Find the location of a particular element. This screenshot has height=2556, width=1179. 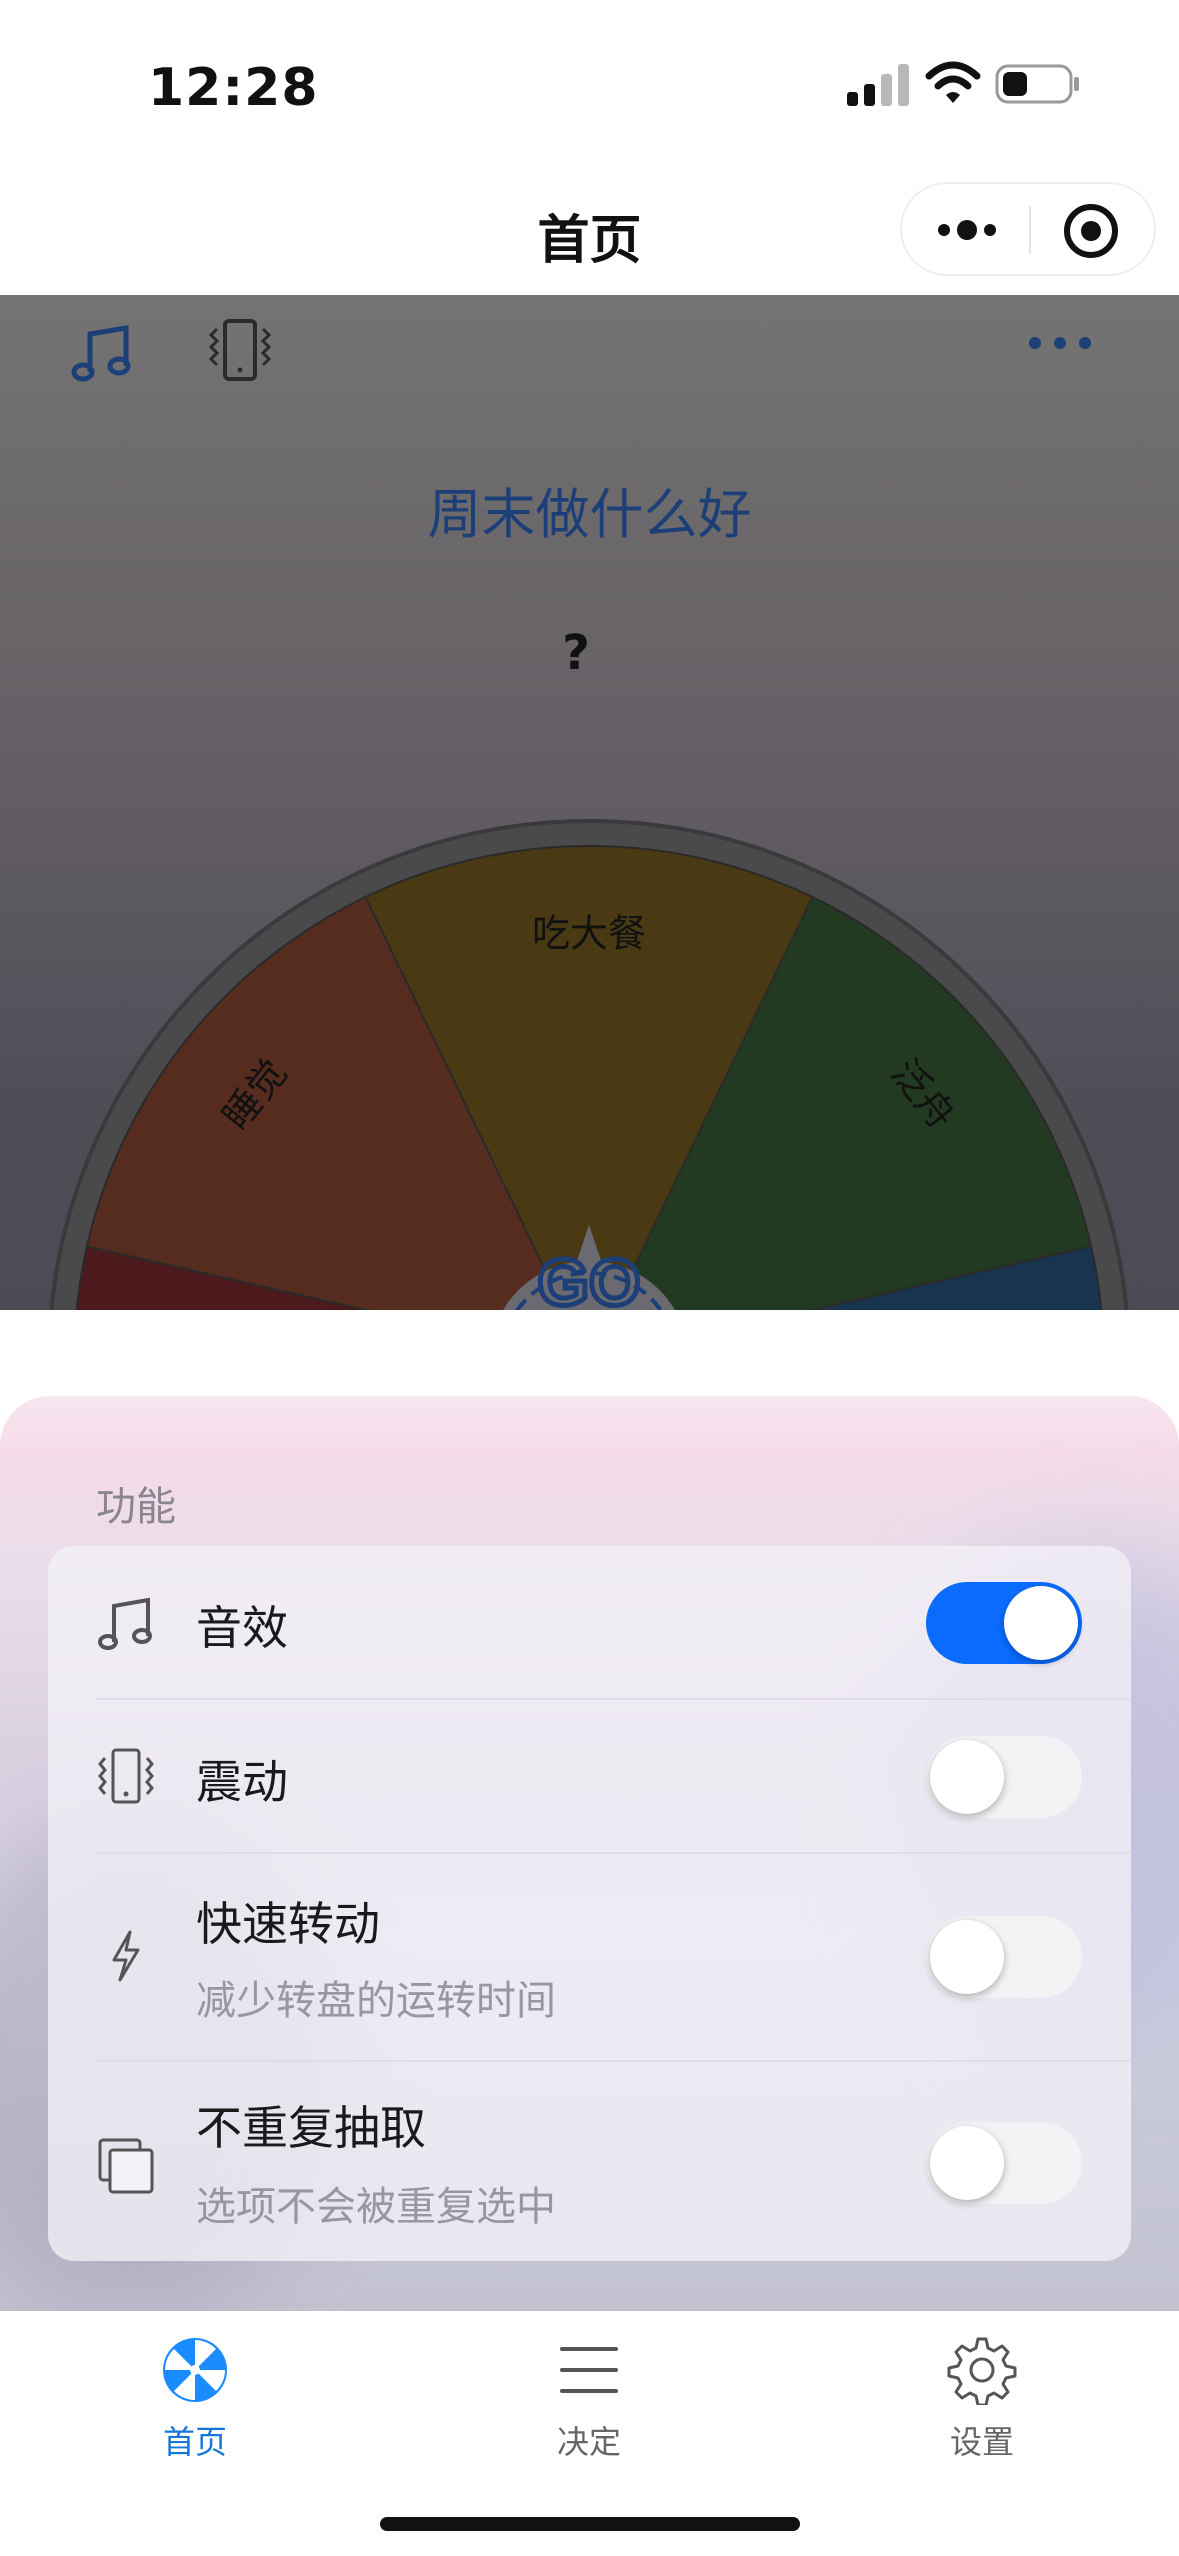

no-repeat-toggle is located at coordinates (1004, 2163).